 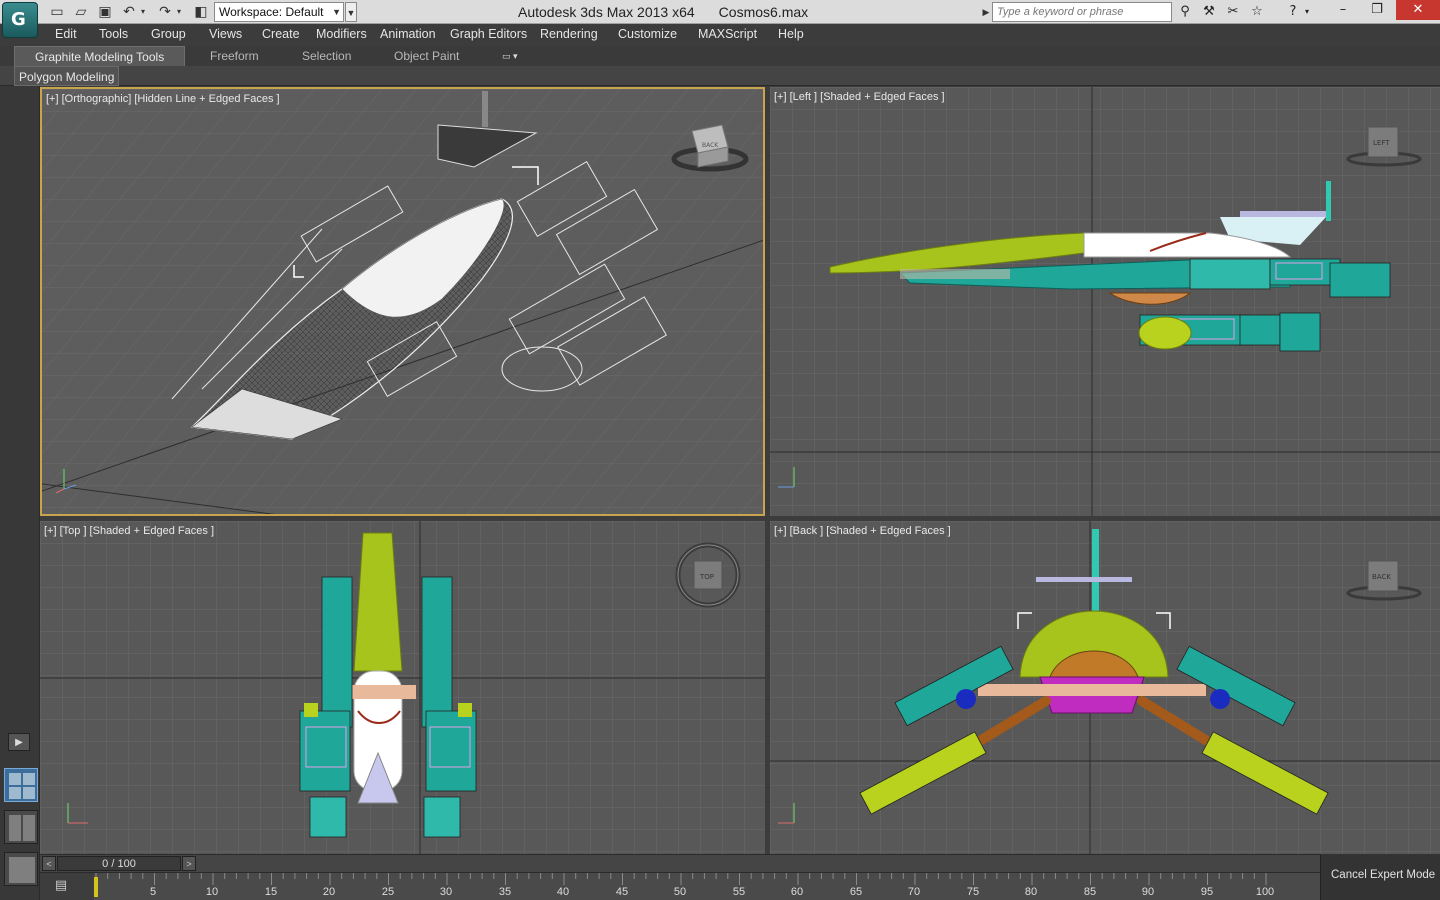 What do you see at coordinates (914, 892) in the screenshot?
I see `tick-label: 70` at bounding box center [914, 892].